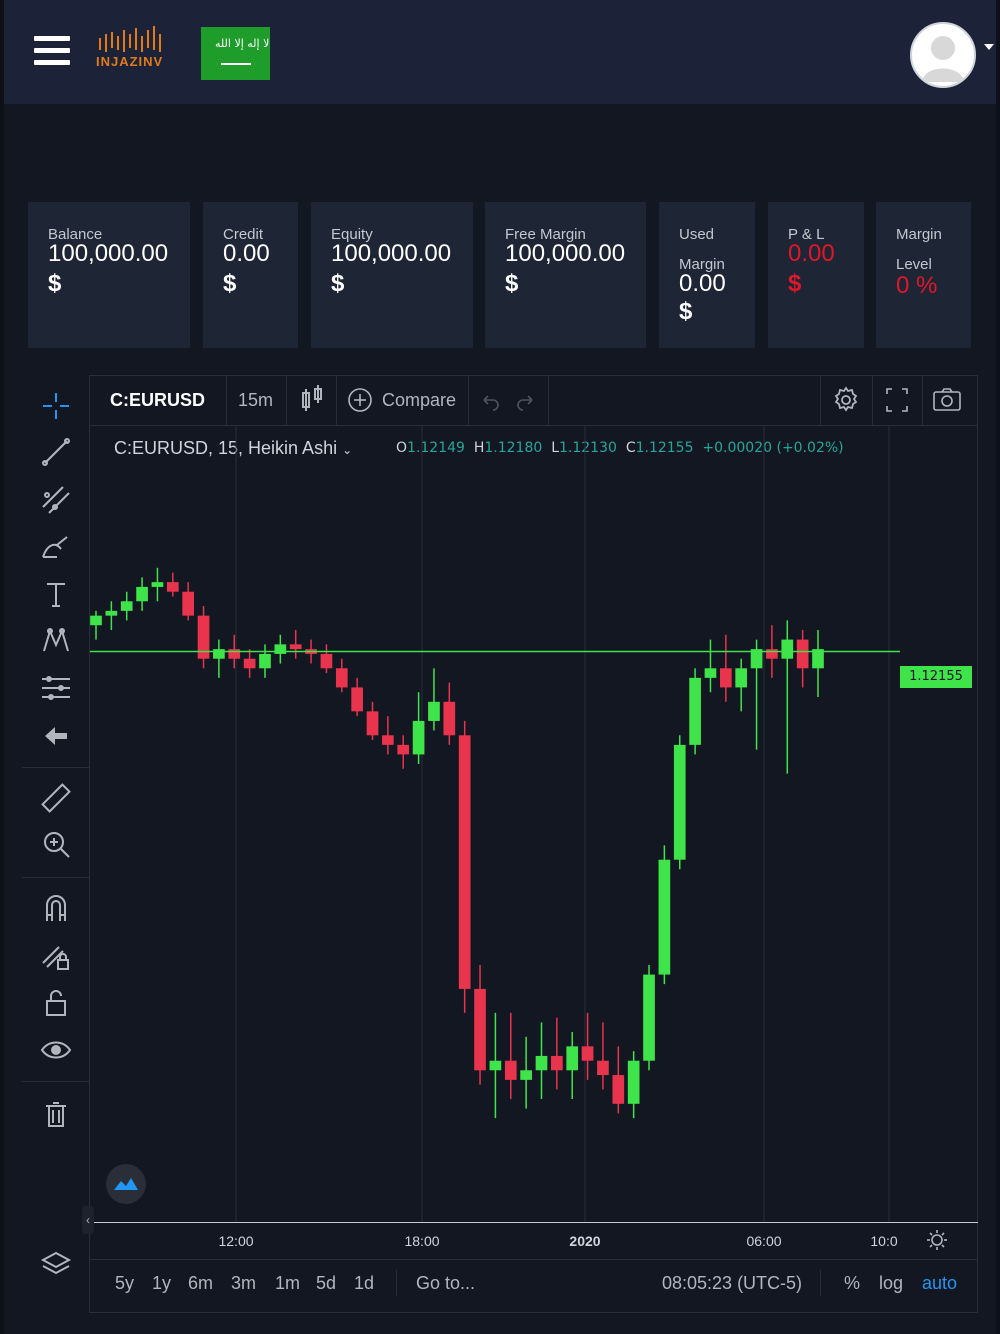 This screenshot has width=1000, height=1334. Describe the element at coordinates (732, 1283) in the screenshot. I see `timezone-clock: 08:05:23 (UTC-5)` at that location.